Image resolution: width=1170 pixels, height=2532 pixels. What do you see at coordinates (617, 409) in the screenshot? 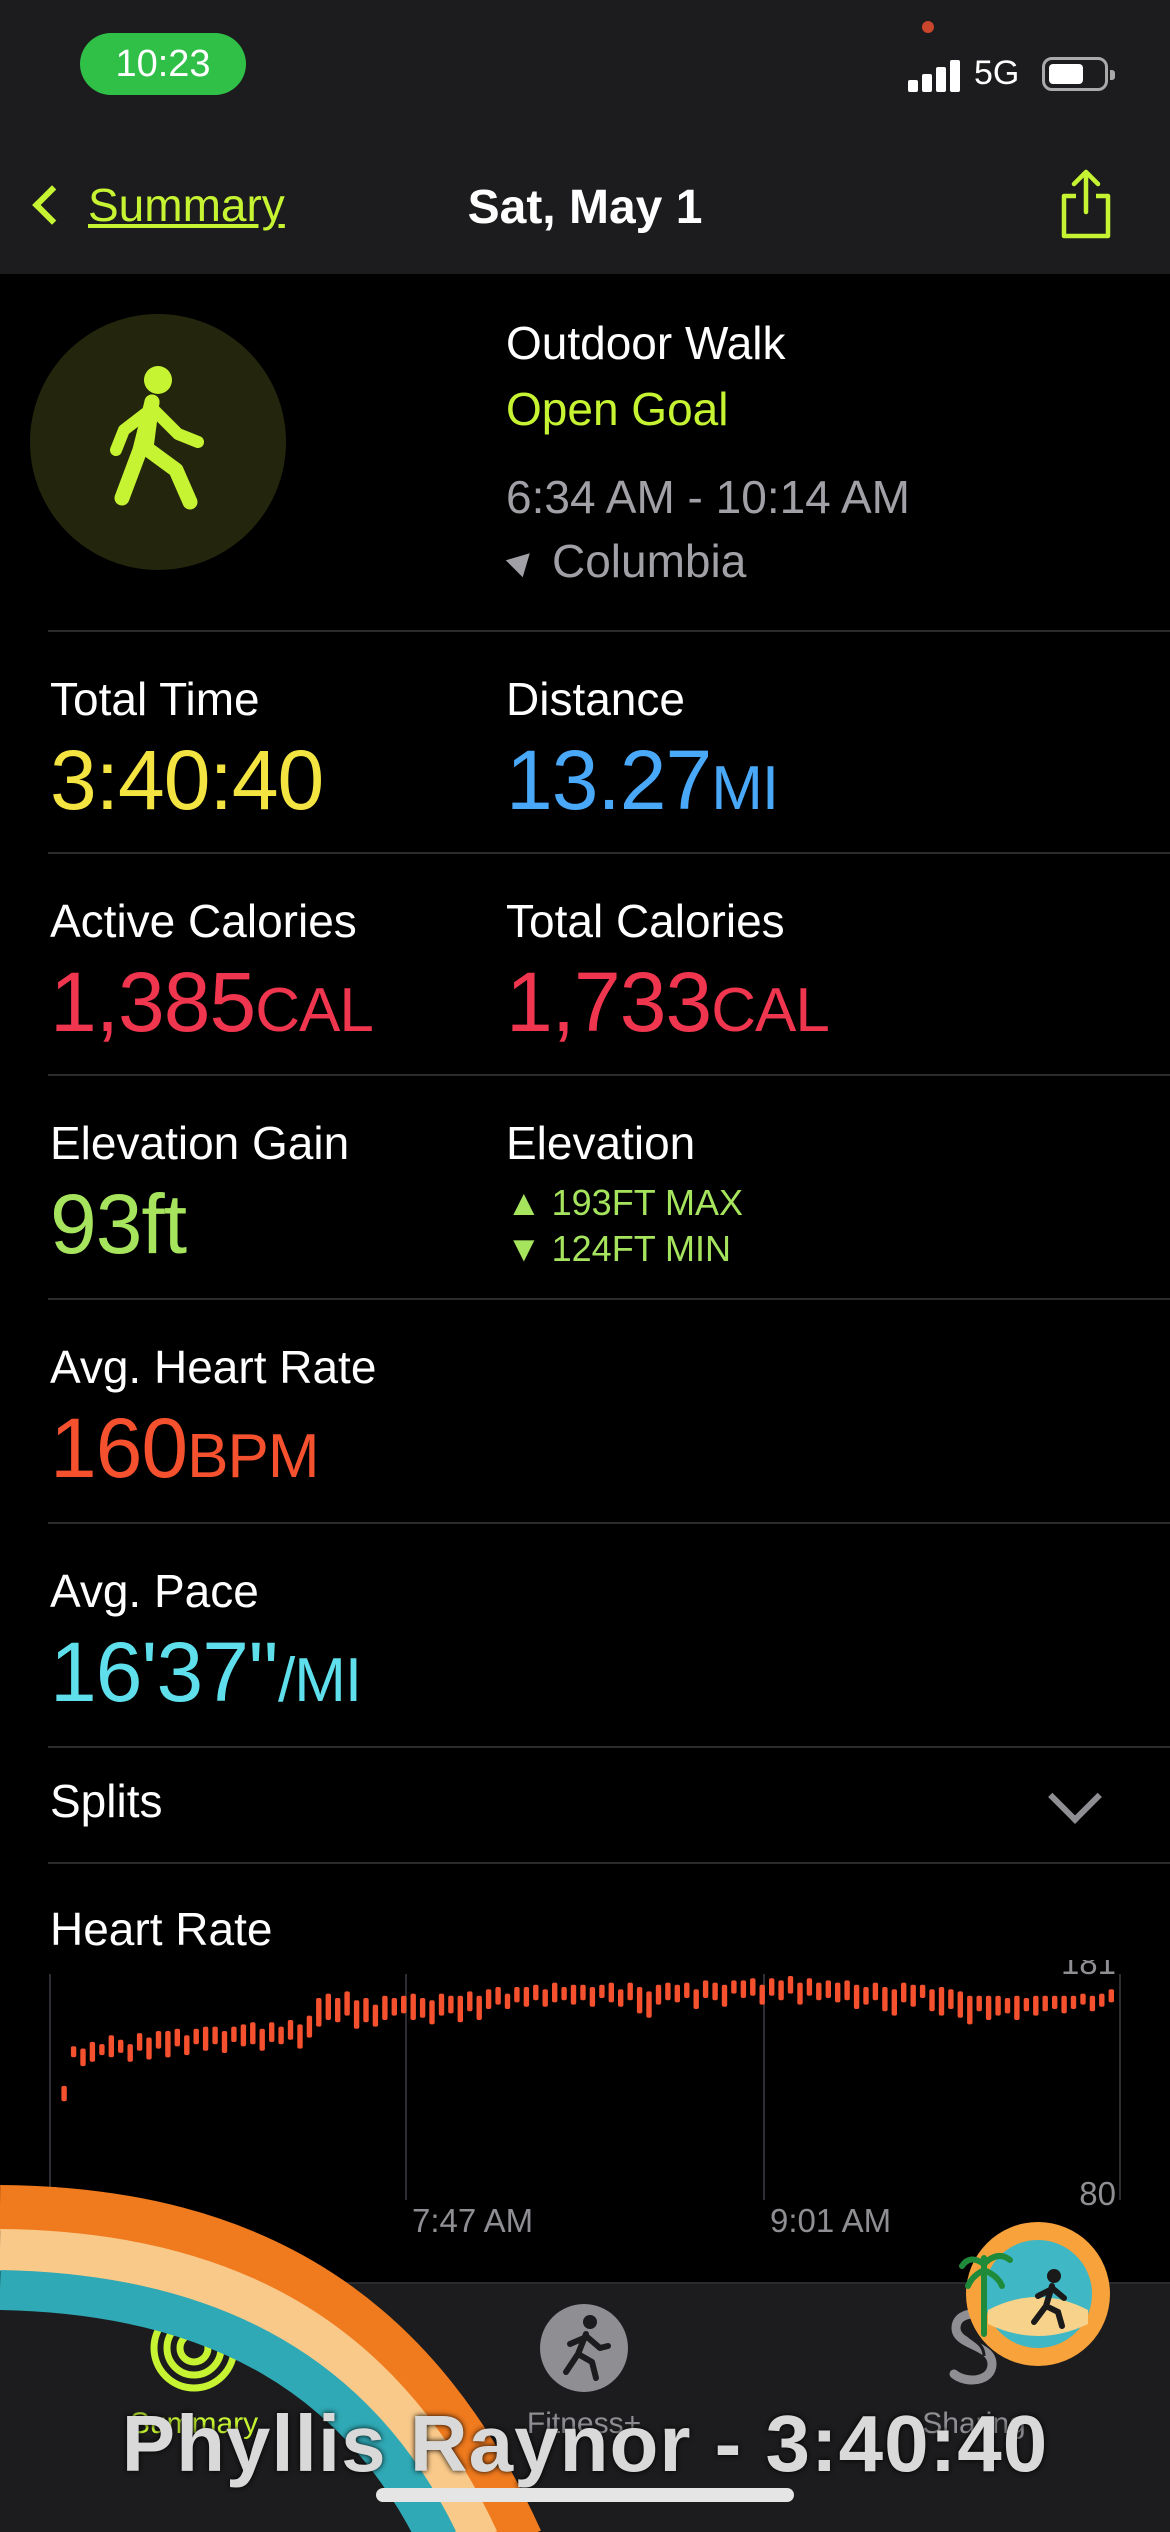
I see `workout-goal: Open Goal` at bounding box center [617, 409].